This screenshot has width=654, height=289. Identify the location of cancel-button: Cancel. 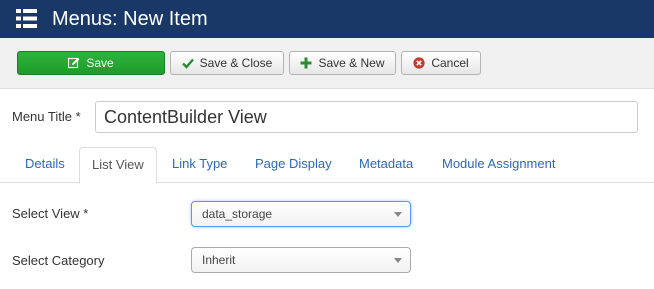
(441, 63).